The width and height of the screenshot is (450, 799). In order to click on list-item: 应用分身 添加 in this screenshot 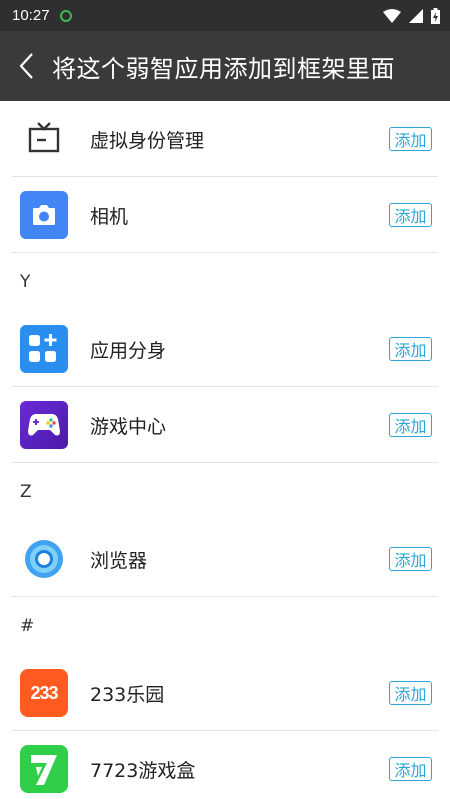, I will do `click(225, 349)`.